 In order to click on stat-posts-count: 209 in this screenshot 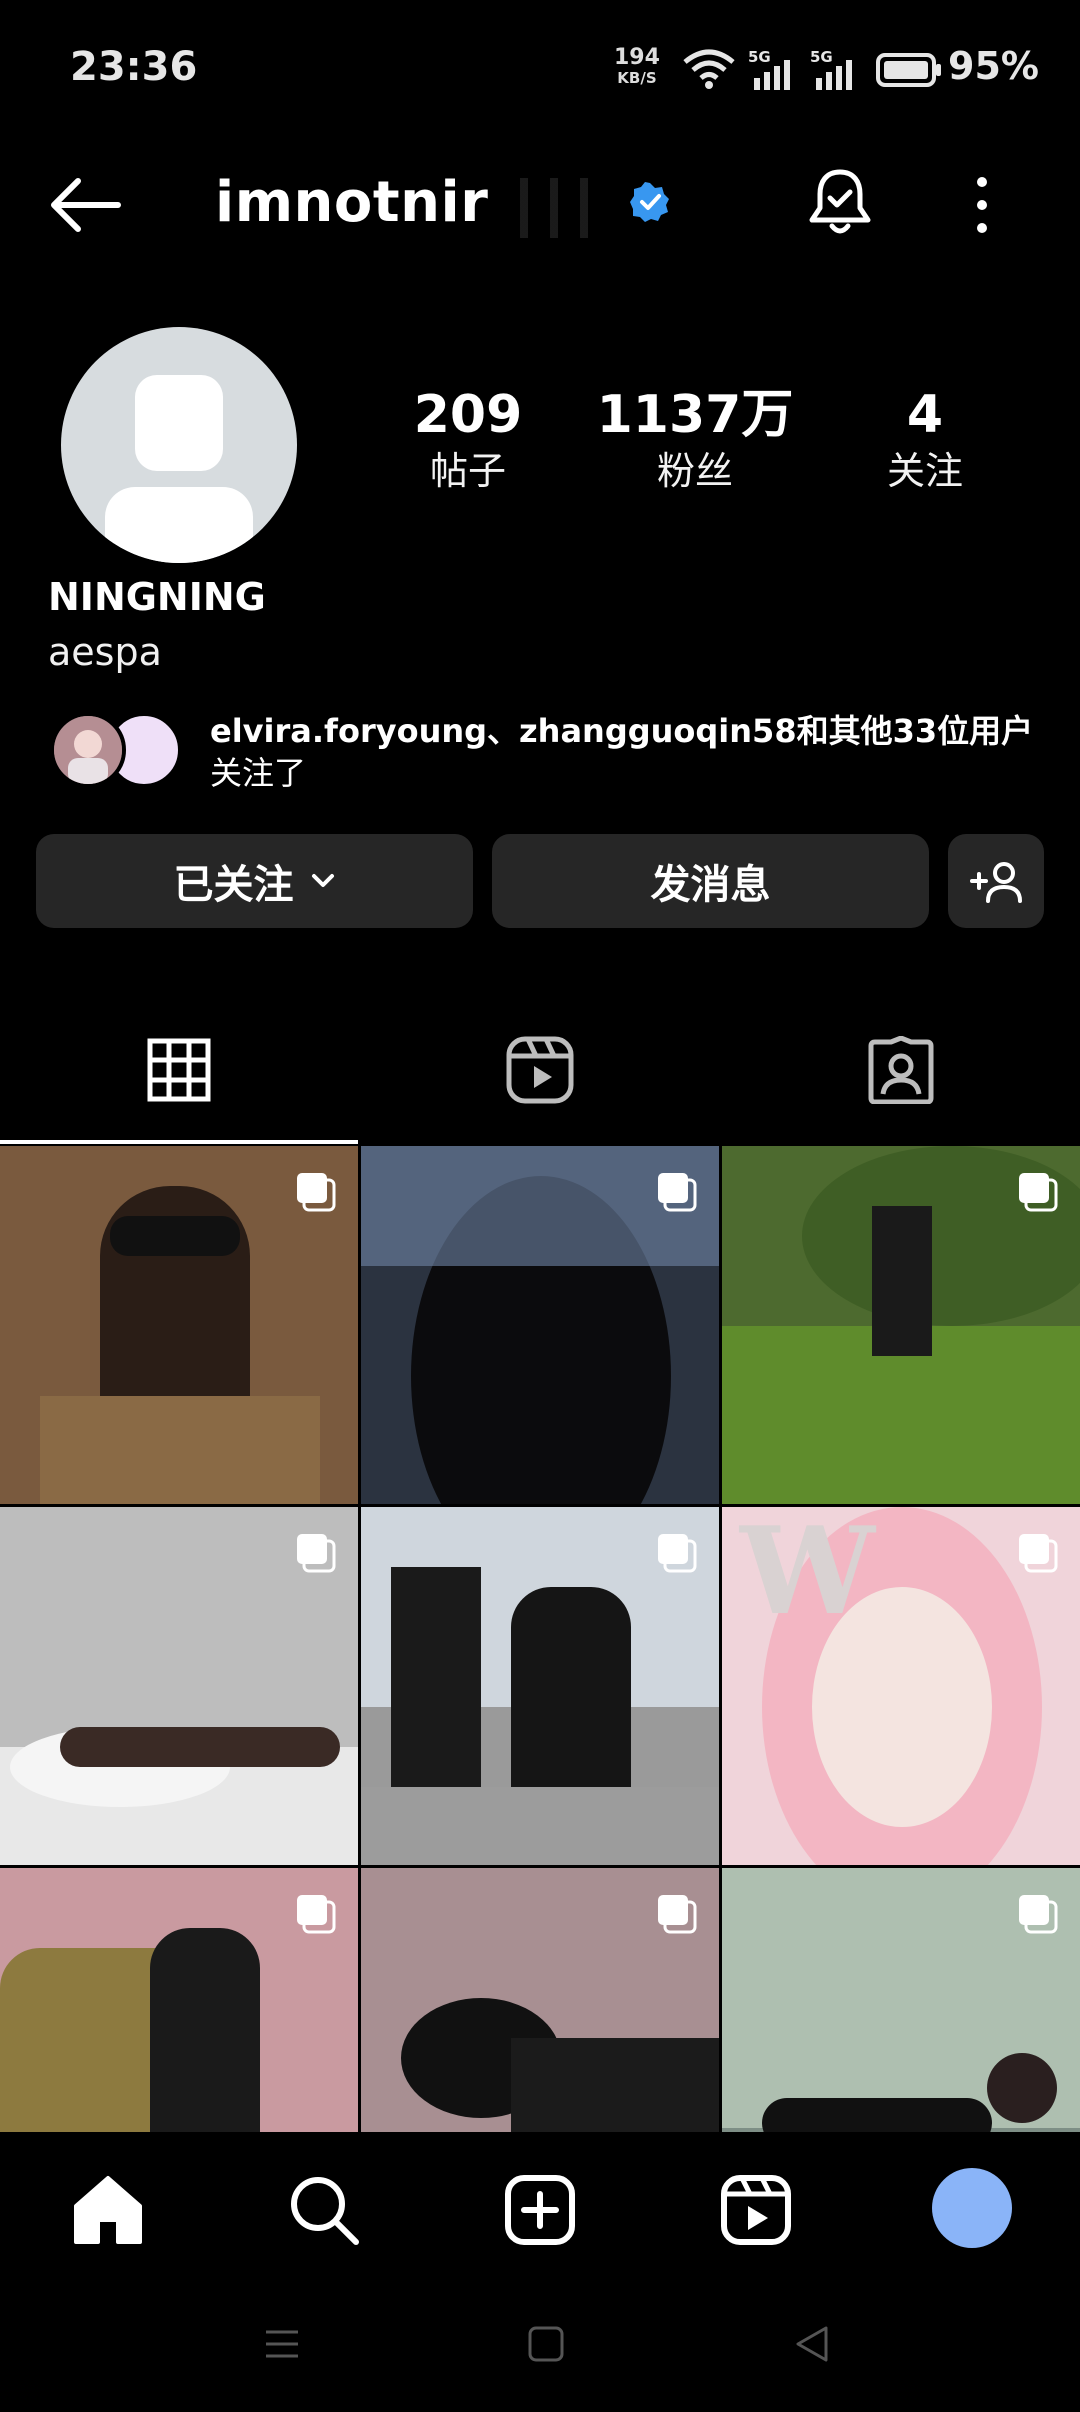, I will do `click(468, 415)`.